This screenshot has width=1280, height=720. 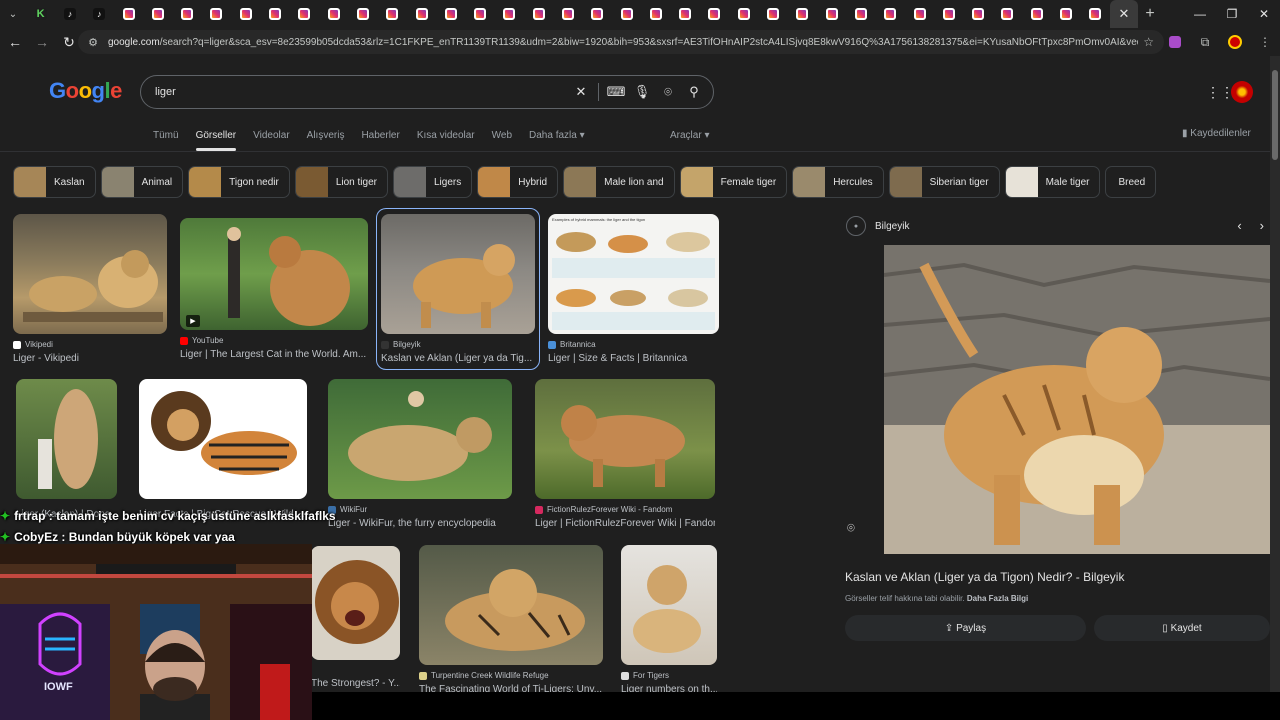 What do you see at coordinates (90, 358) in the screenshot?
I see `result-title: Liger - Vikipedi` at bounding box center [90, 358].